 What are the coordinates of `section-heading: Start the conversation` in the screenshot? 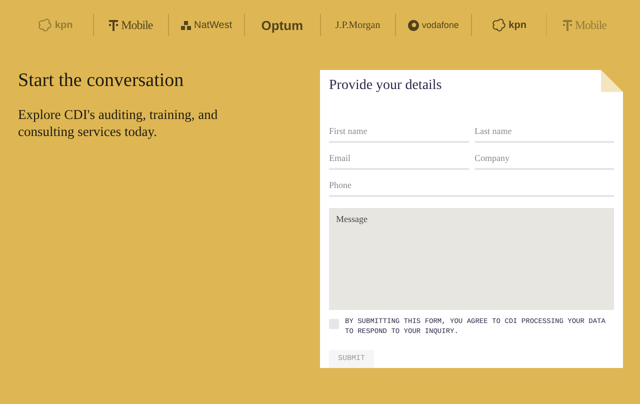 It's located at (101, 81).